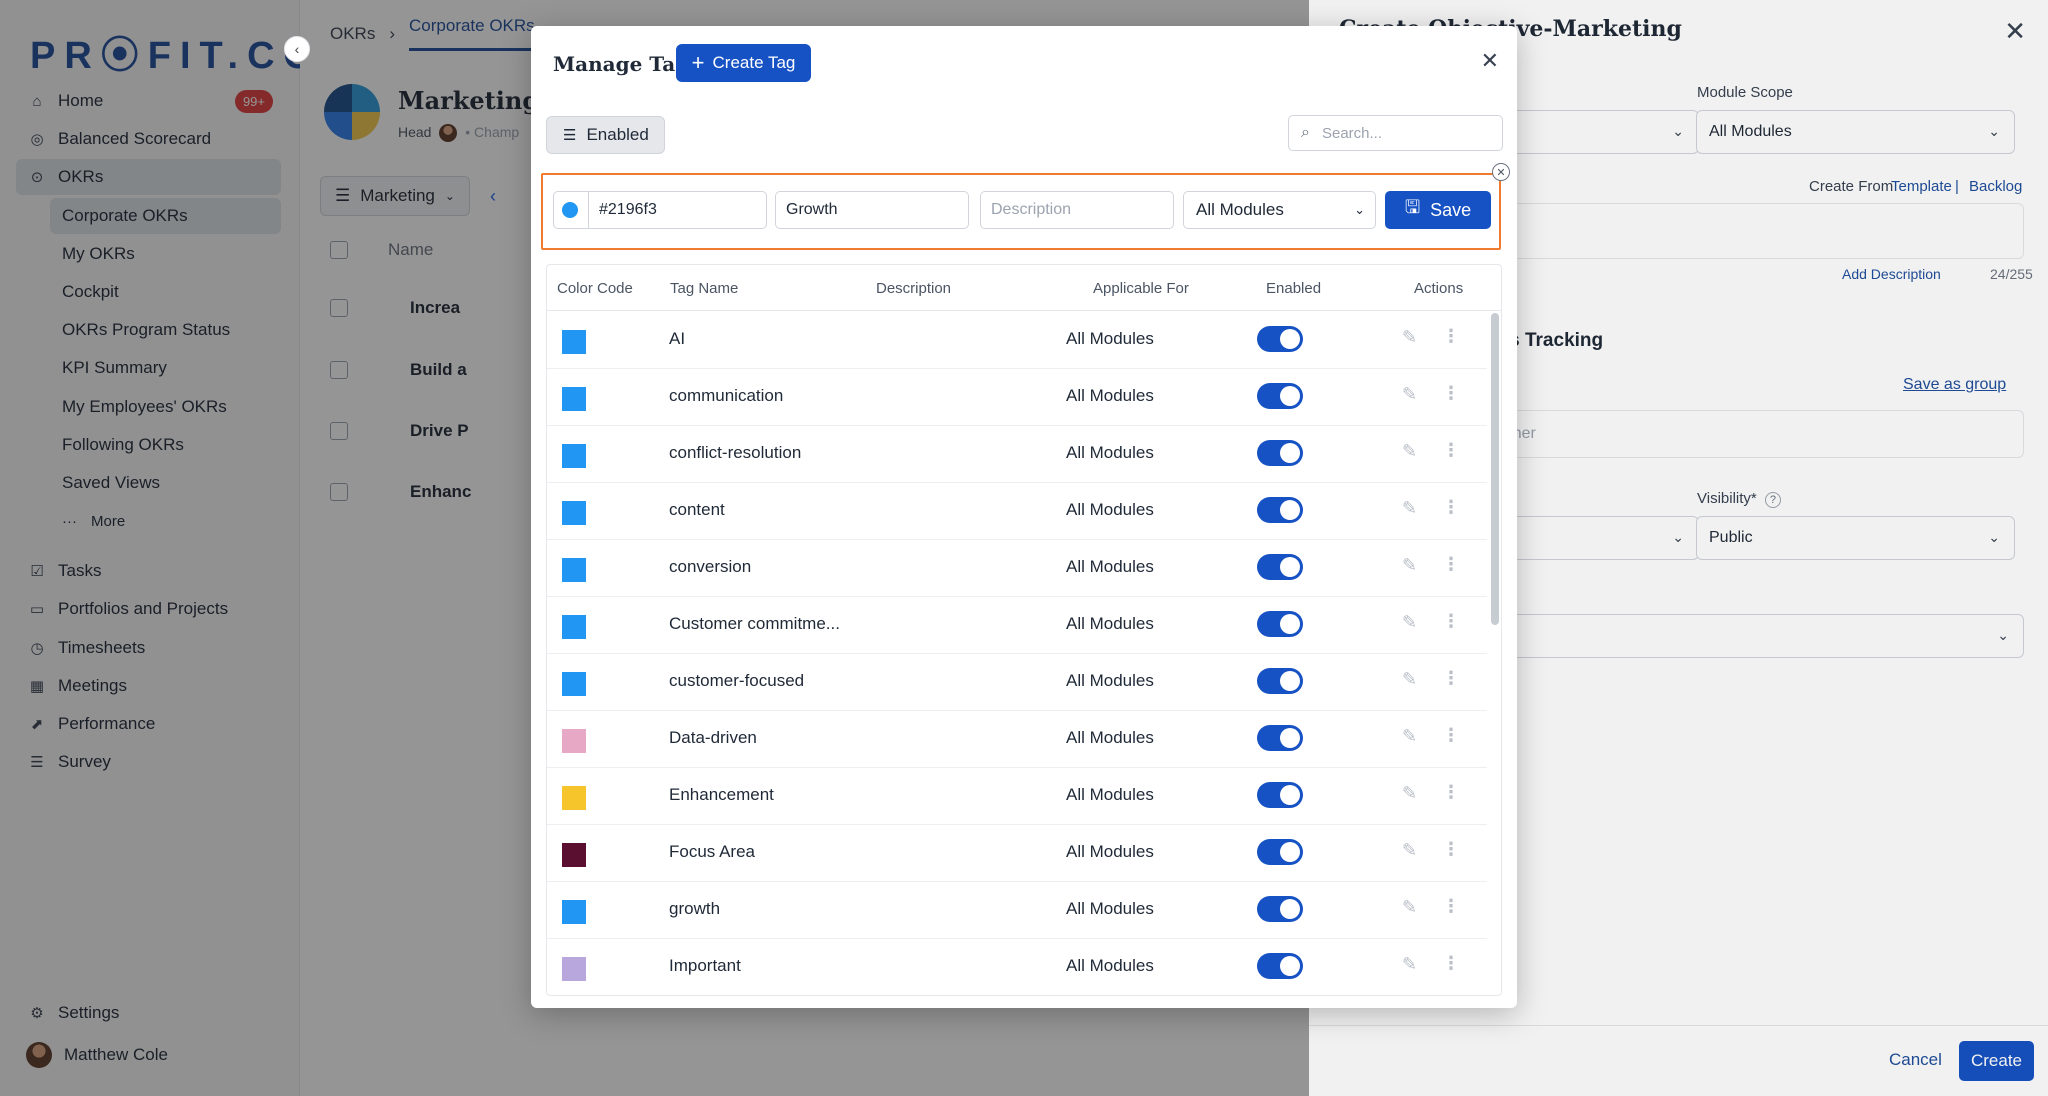  I want to click on column-header-tag-name: Tag Name, so click(704, 288).